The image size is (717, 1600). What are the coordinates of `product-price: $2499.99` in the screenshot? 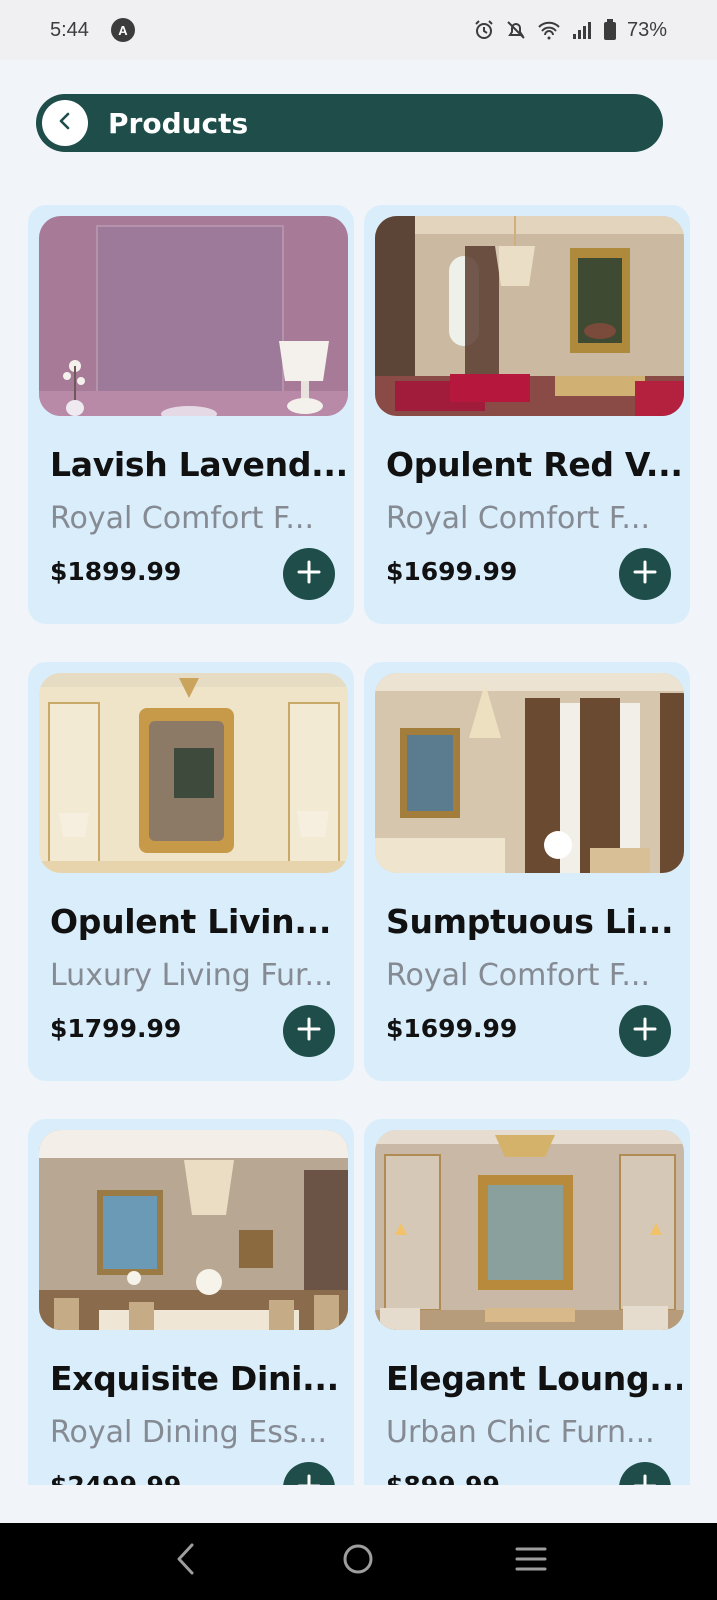 It's located at (115, 1478).